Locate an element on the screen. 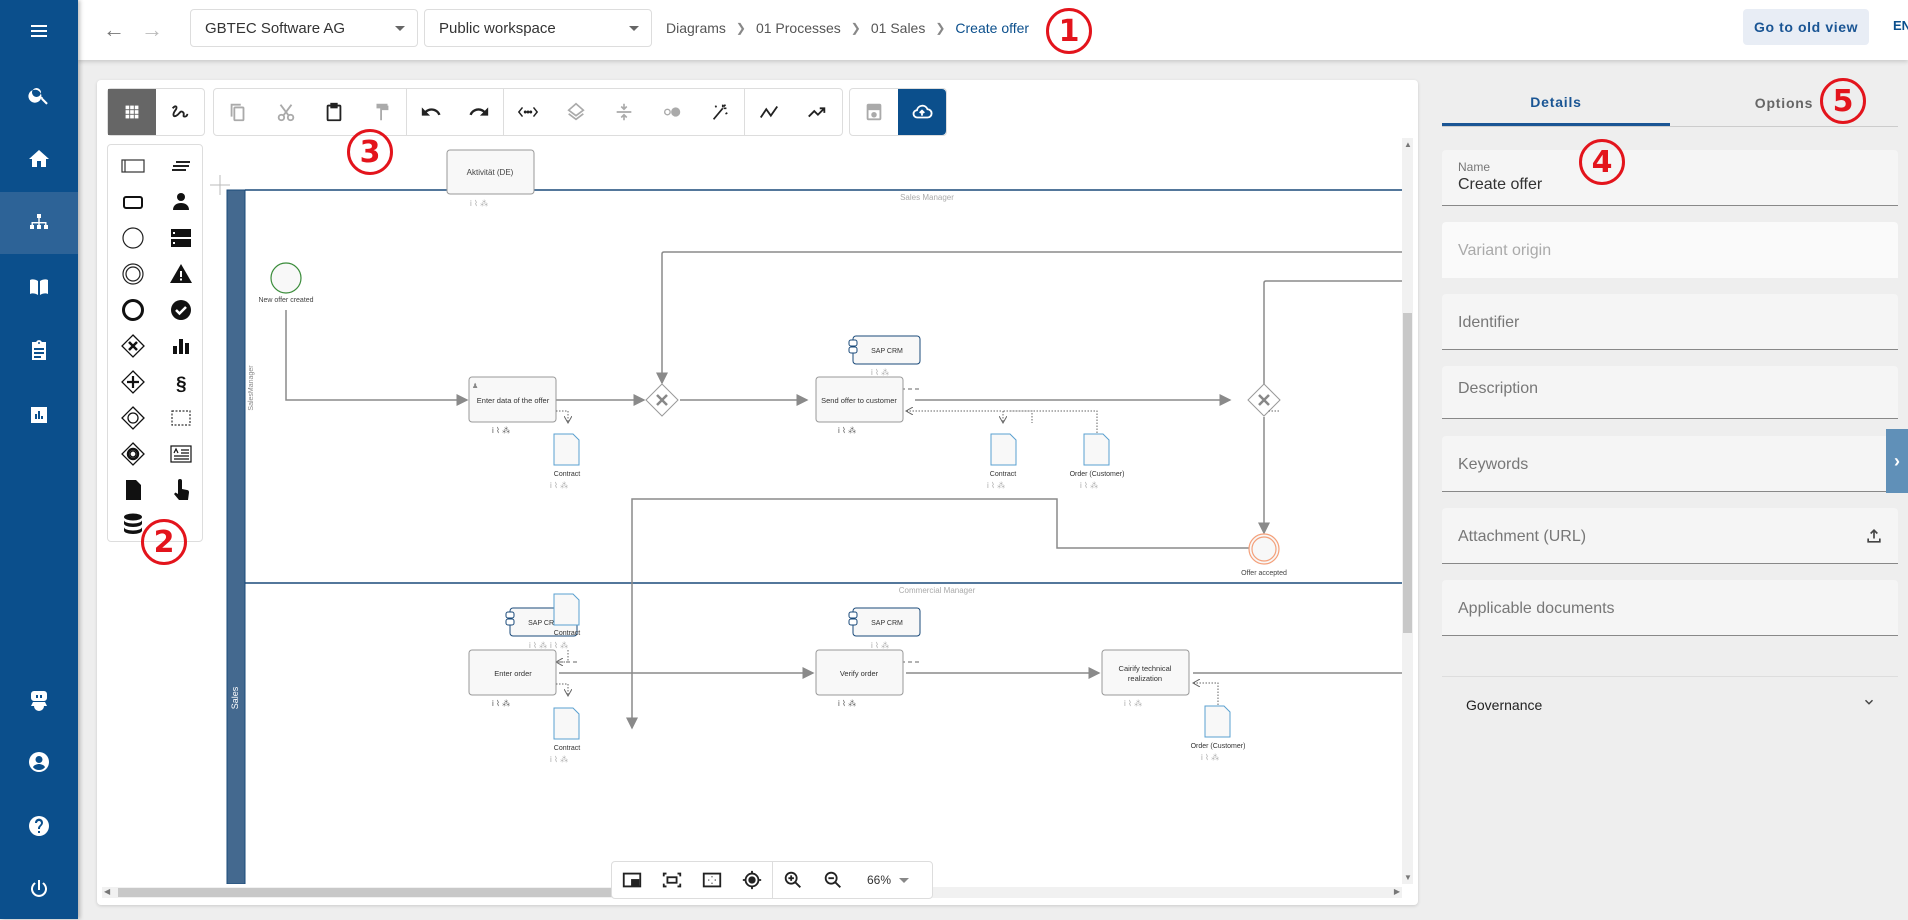 This screenshot has width=1908, height=920. attachment-url-field: Attachment (URL) is located at coordinates (1670, 536).